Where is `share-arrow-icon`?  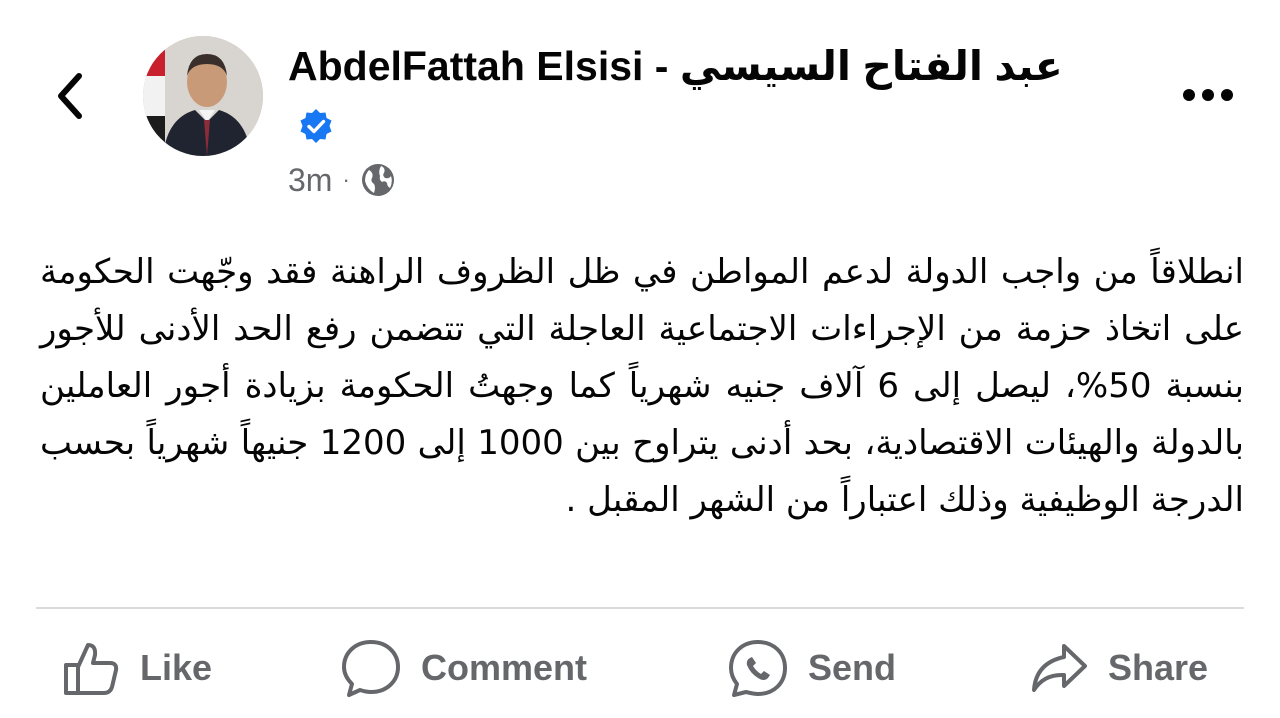
share-arrow-icon is located at coordinates (1059, 668).